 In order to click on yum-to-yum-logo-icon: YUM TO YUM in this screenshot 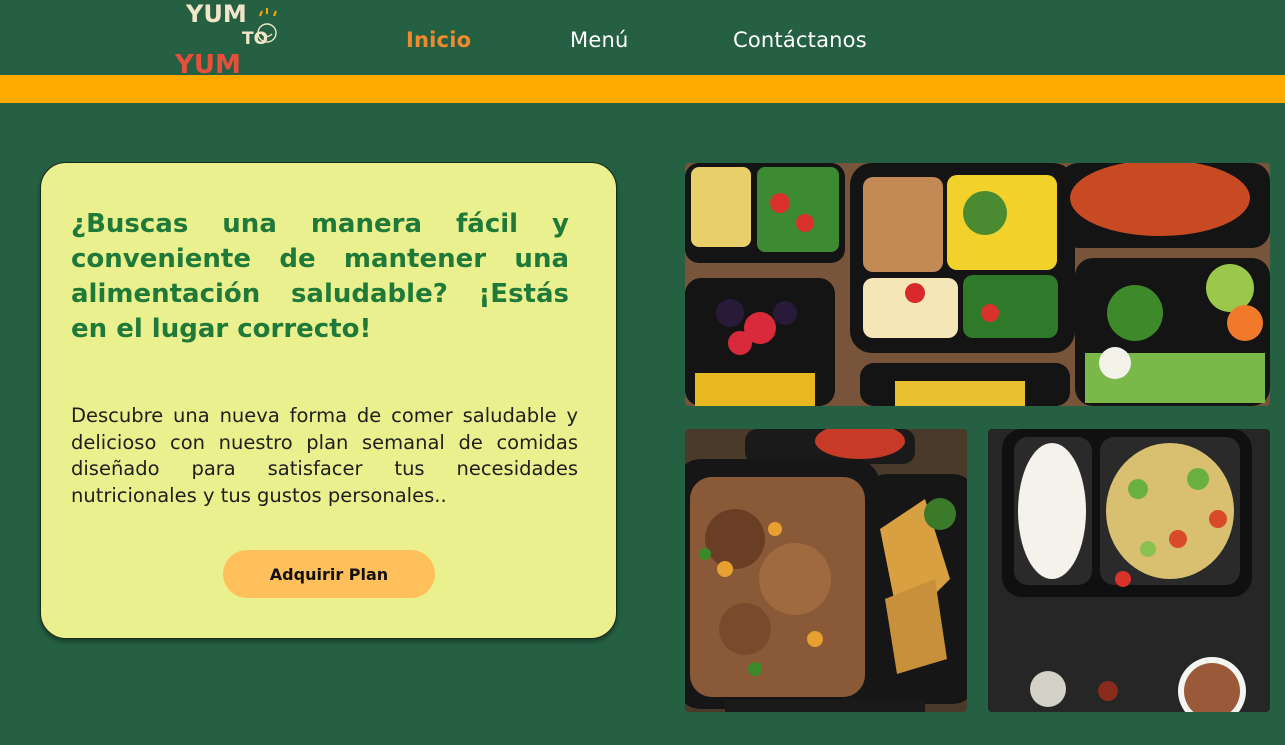, I will do `click(225, 37)`.